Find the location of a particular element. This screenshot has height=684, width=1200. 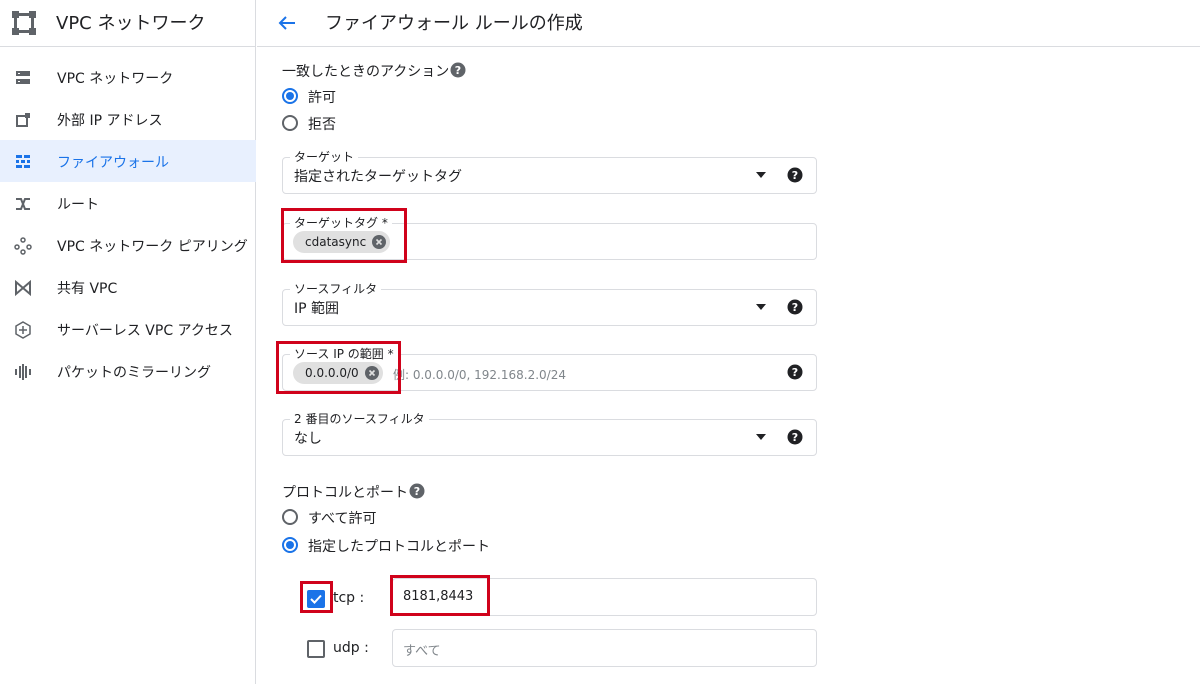

sidebar-item-external-ip: 外部 IP アドレス is located at coordinates (128, 119).